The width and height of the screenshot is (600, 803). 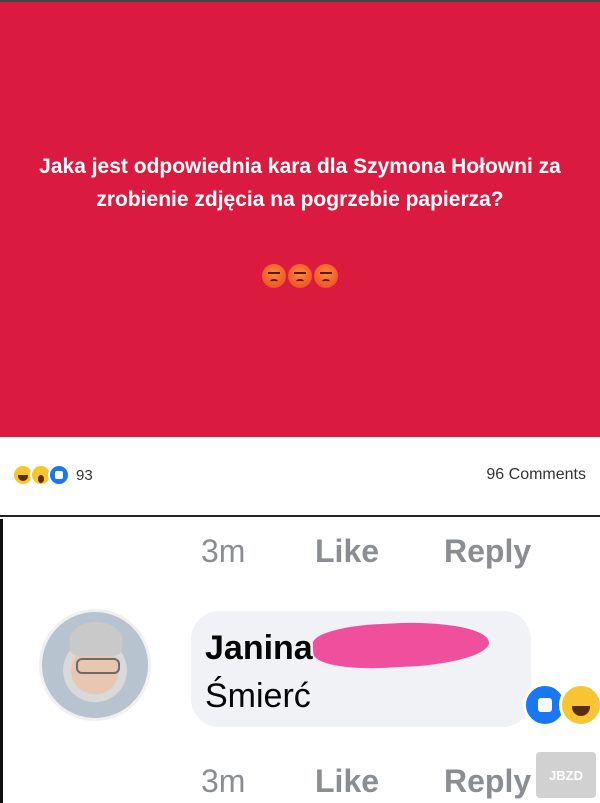 What do you see at coordinates (401, 645) in the screenshot?
I see `redaction-scribble` at bounding box center [401, 645].